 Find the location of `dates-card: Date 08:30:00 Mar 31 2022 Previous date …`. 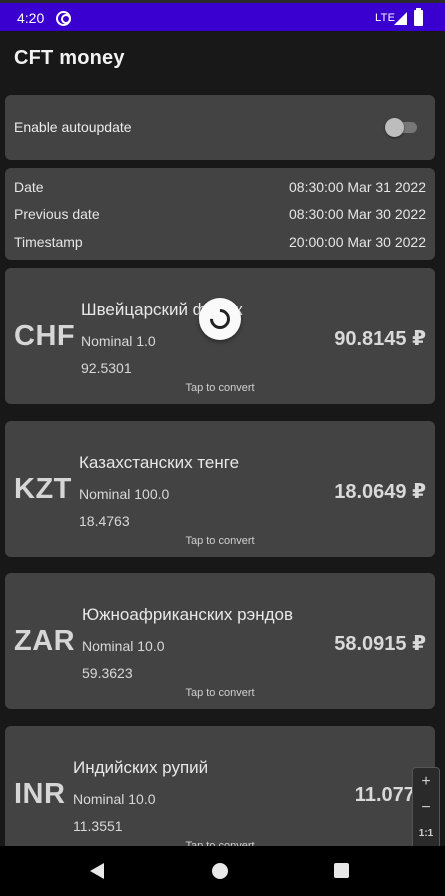

dates-card: Date 08:30:00 Mar 31 2022 Previous date … is located at coordinates (220, 214).